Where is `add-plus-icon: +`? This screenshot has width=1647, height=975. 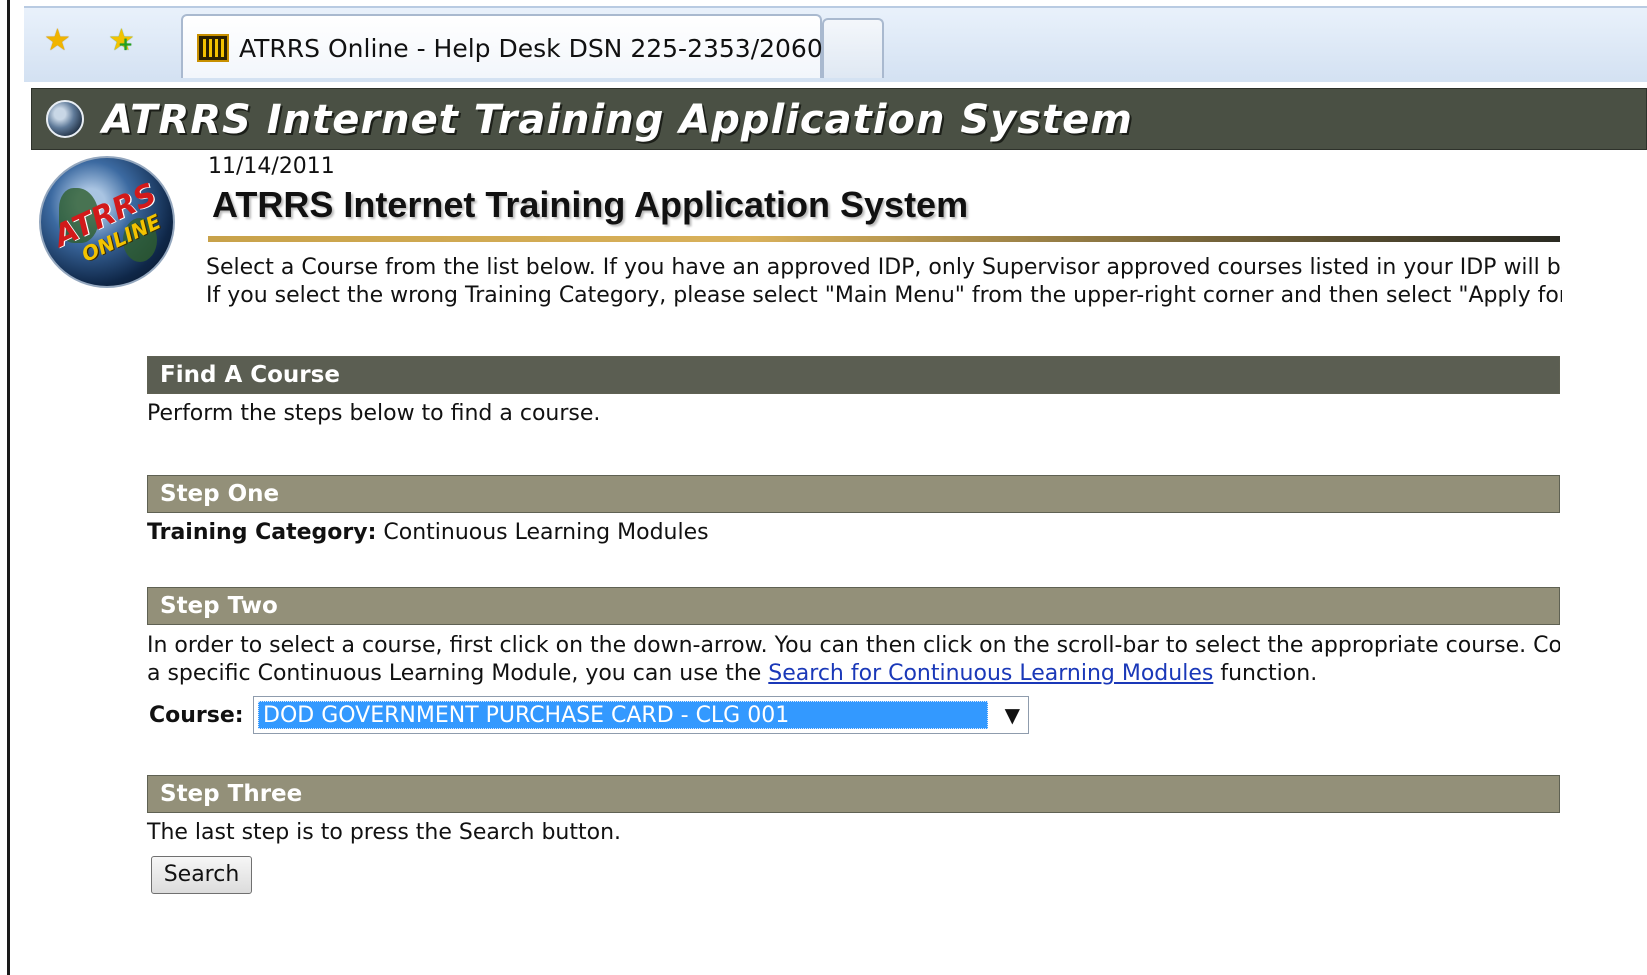 add-plus-icon: + is located at coordinates (126, 44).